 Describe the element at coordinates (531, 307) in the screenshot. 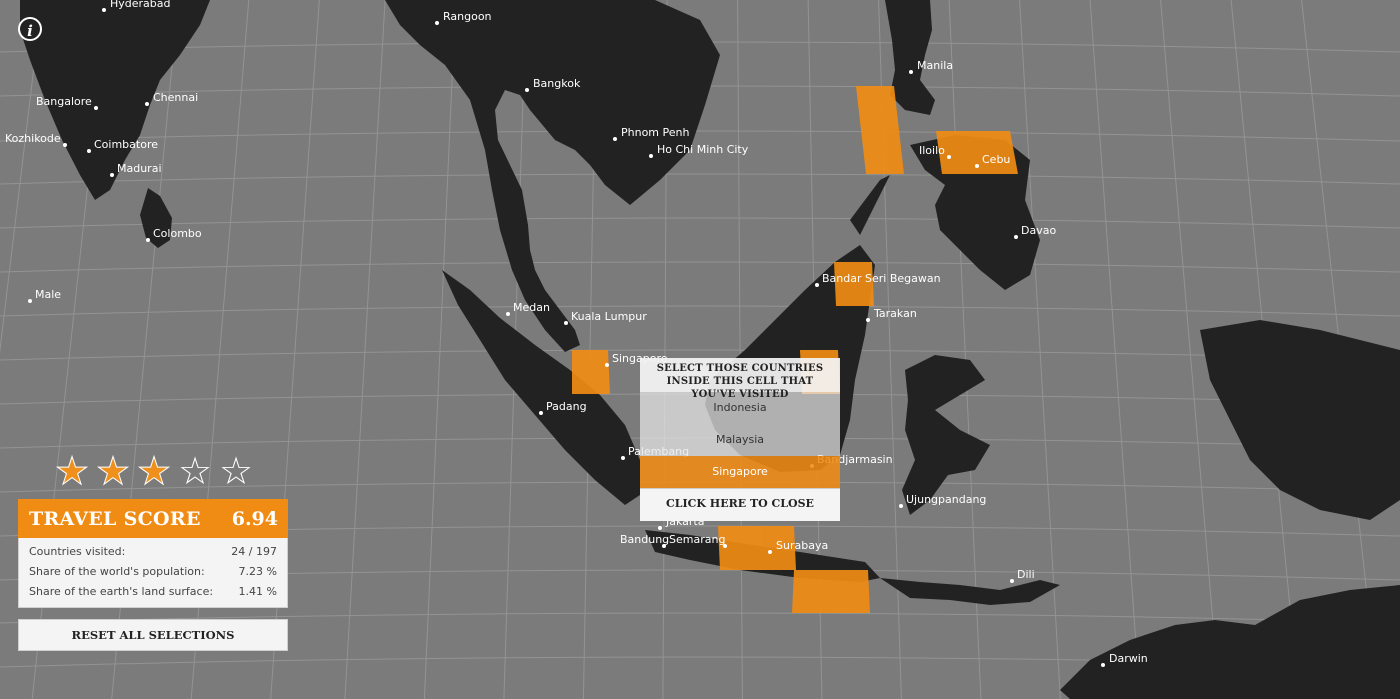

I see `city-label: Medan` at that location.